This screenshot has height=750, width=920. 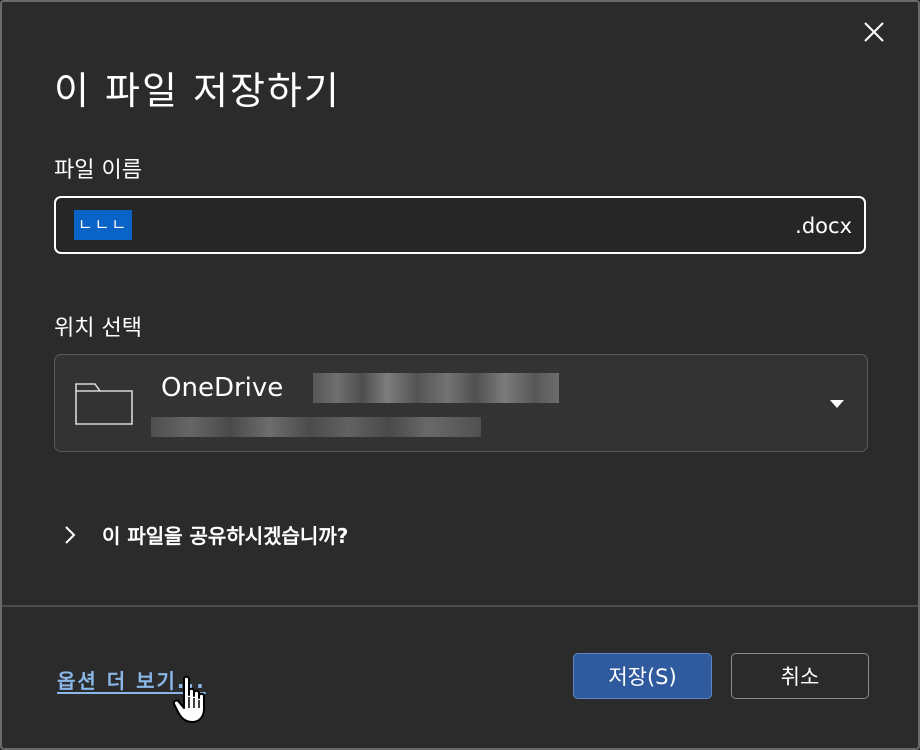 What do you see at coordinates (823, 226) in the screenshot?
I see `file-extension: .docx` at bounding box center [823, 226].